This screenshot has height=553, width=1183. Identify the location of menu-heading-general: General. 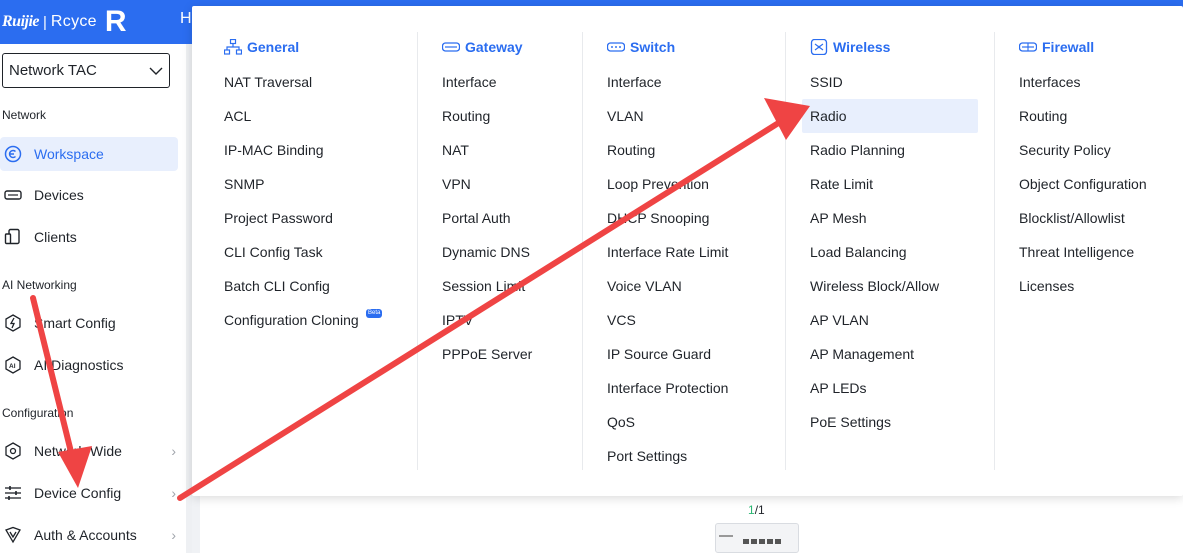
(261, 47).